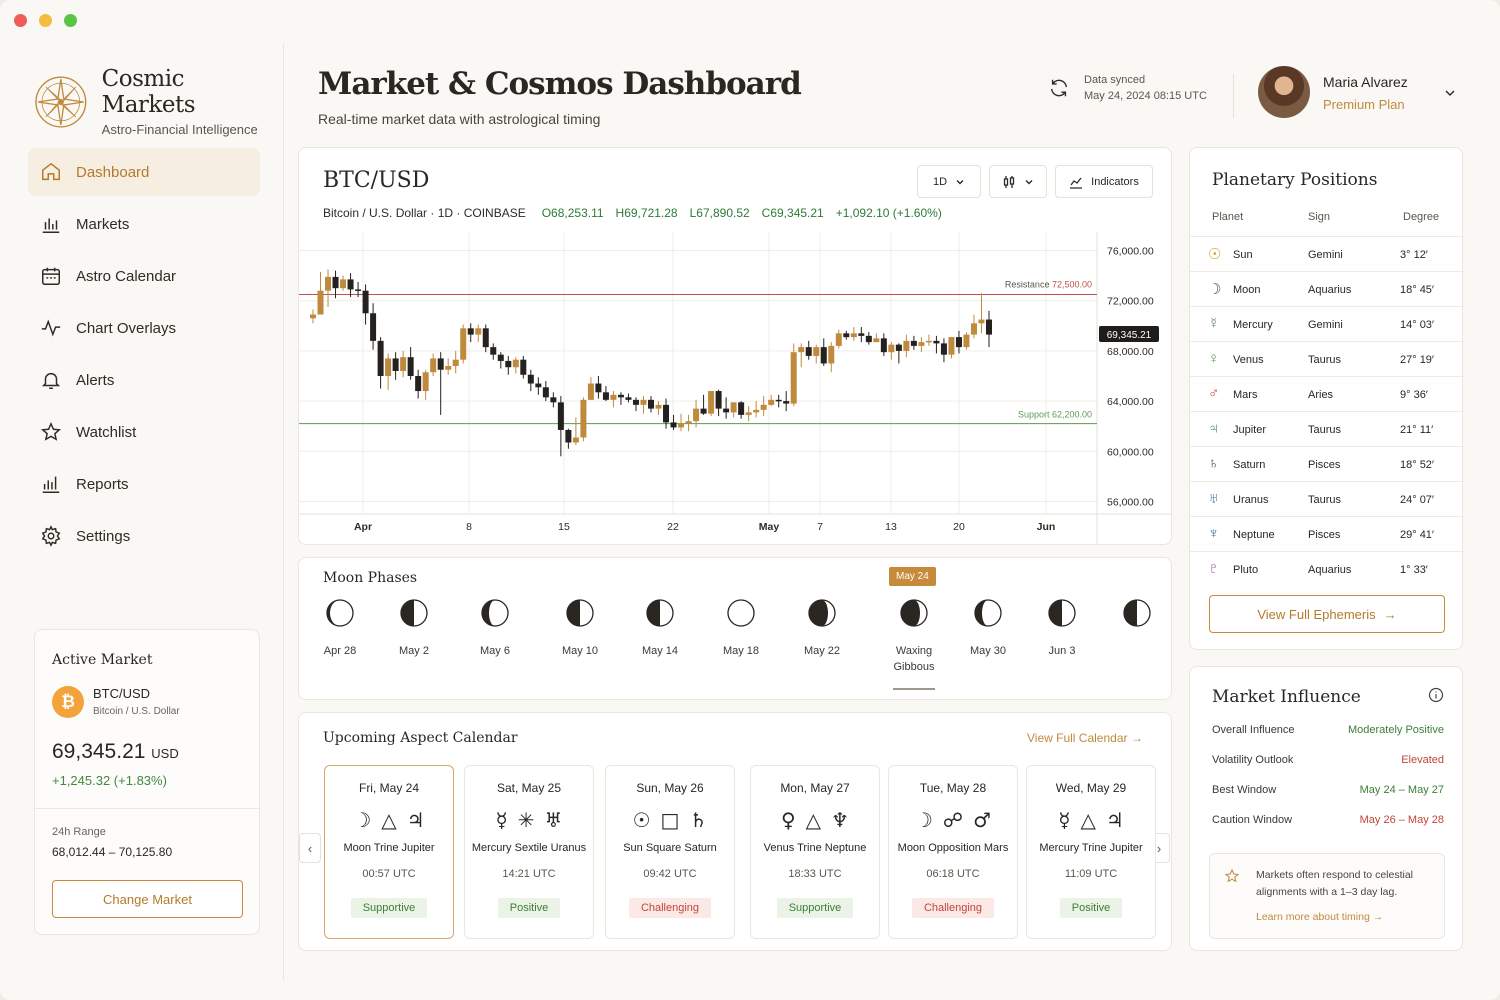  Describe the element at coordinates (1085, 738) in the screenshot. I see `view-full-calendar-link: View Full Calendar →` at that location.